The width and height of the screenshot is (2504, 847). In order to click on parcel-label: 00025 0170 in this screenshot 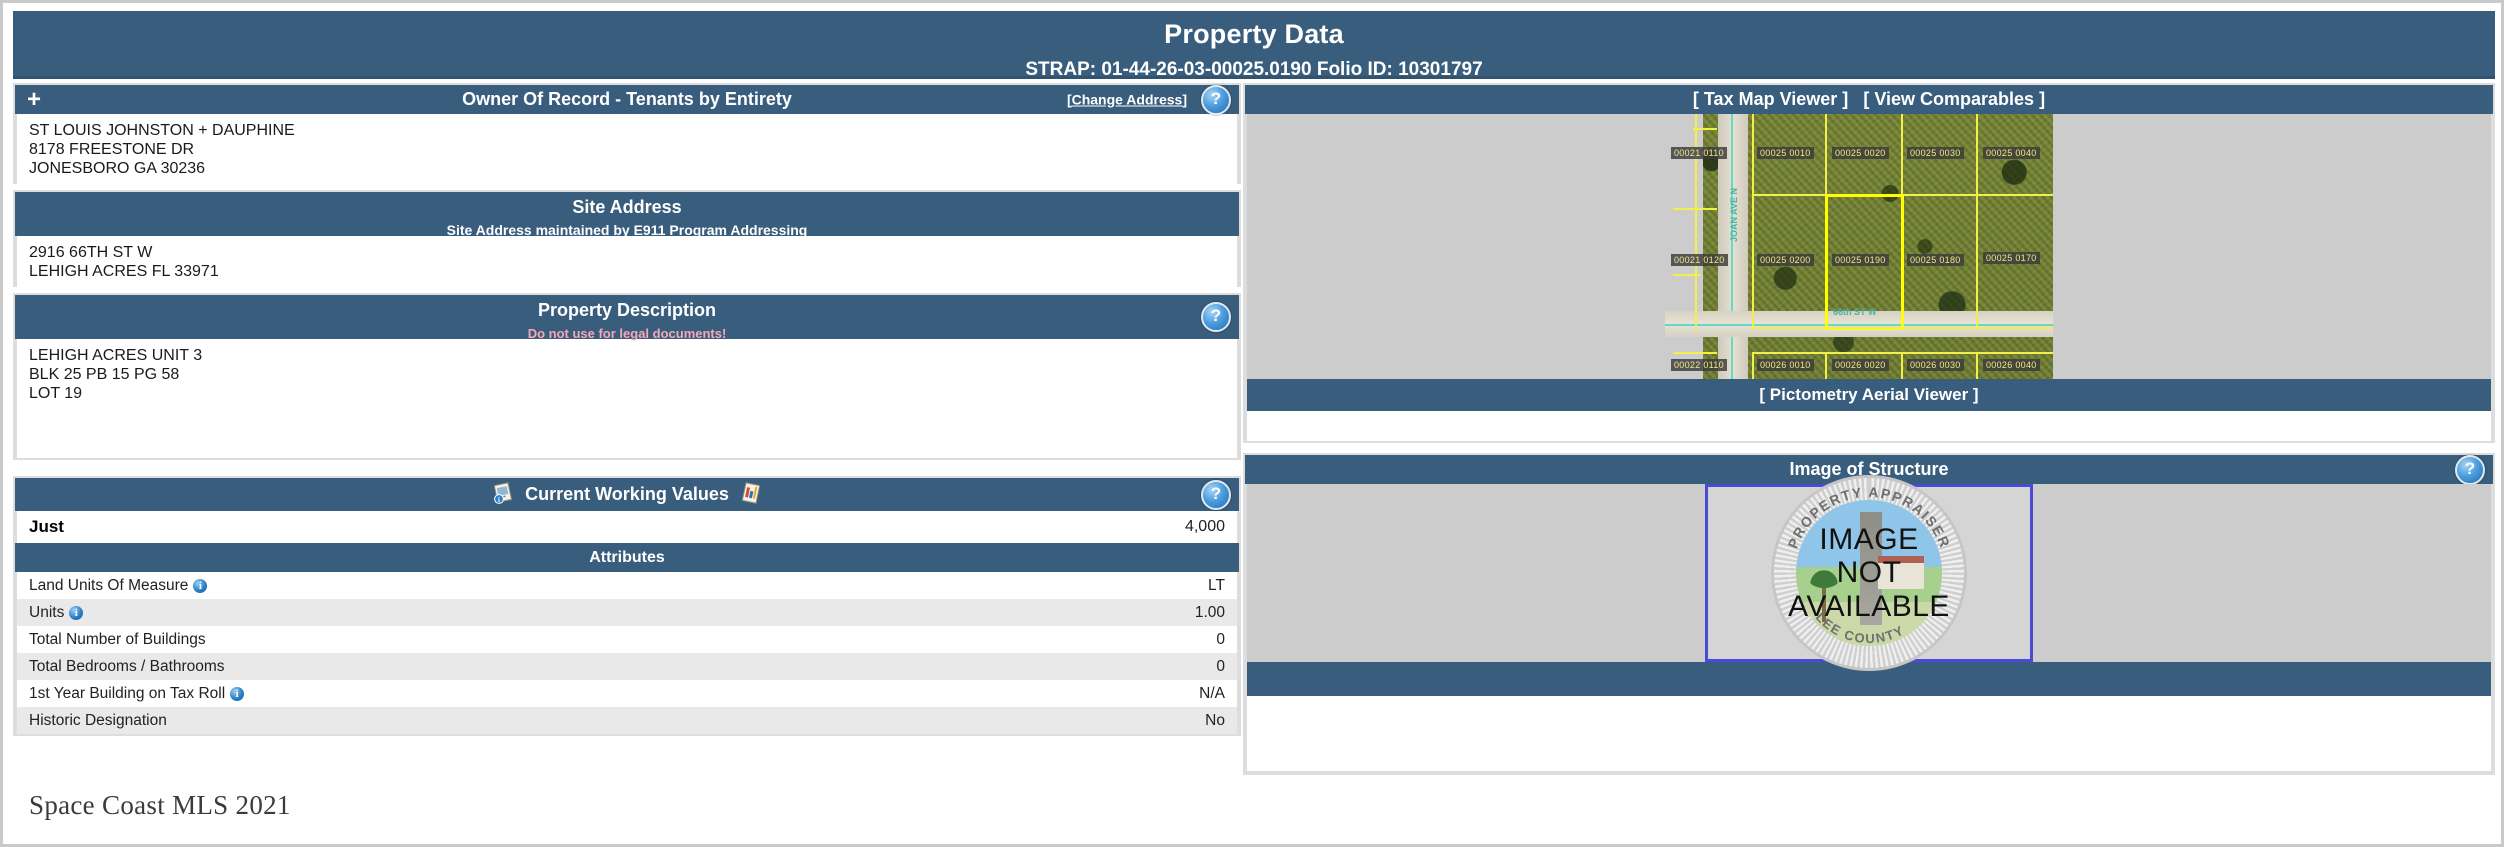, I will do `click(2011, 258)`.